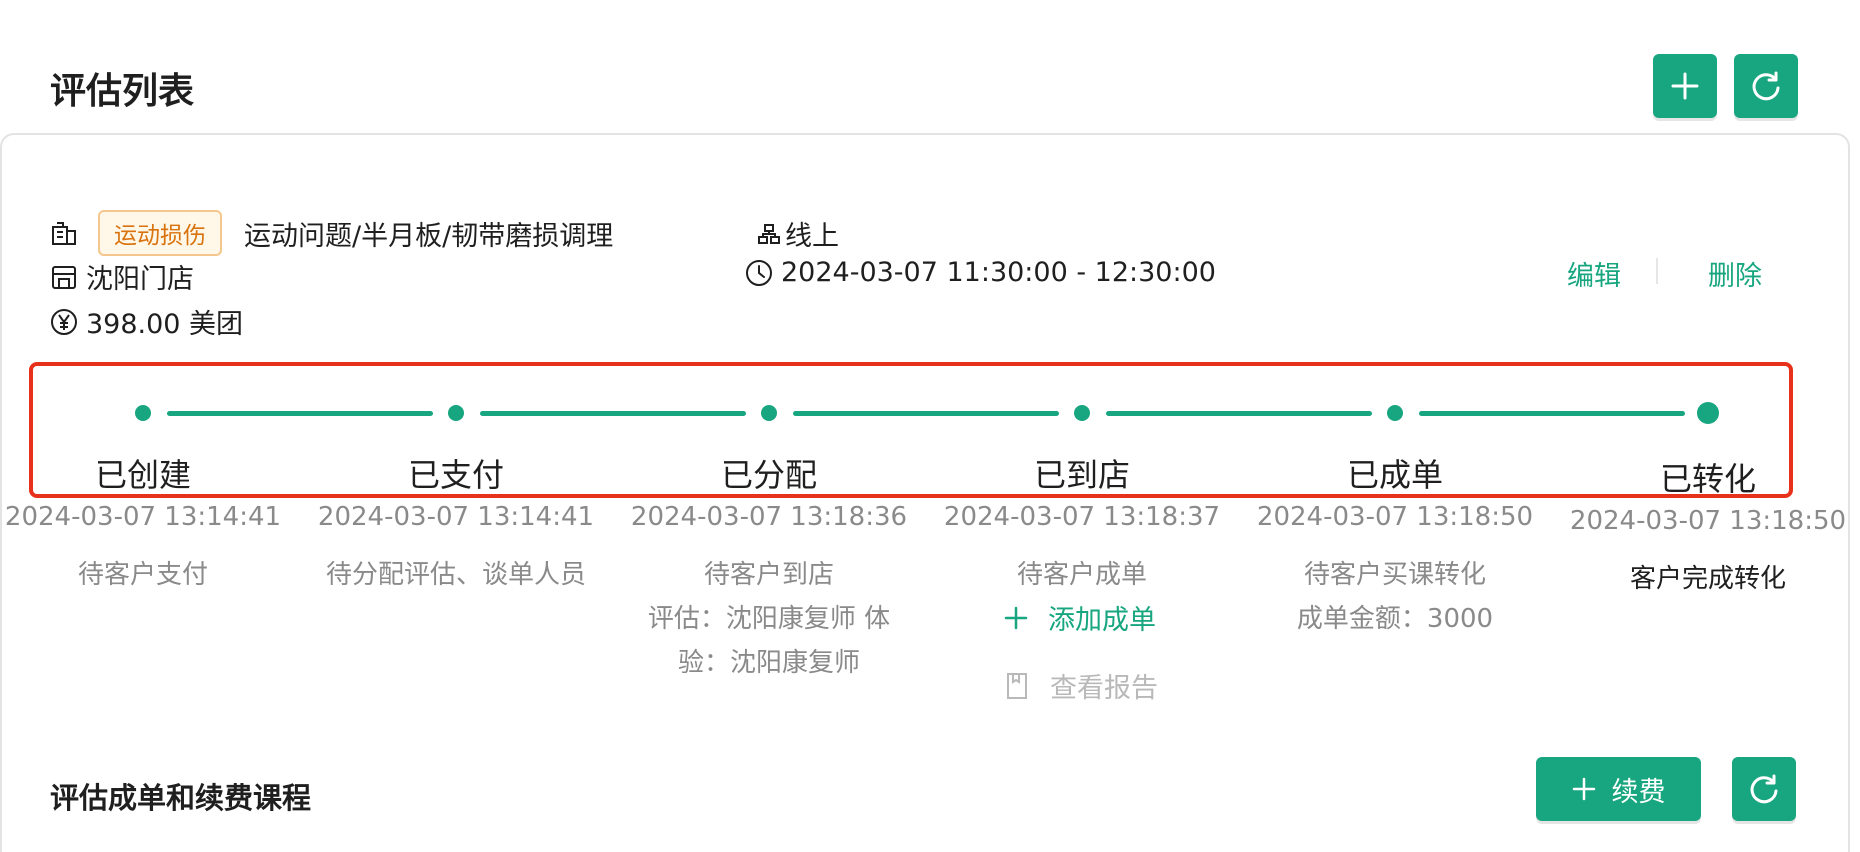 The image size is (1860, 852). I want to click on price-row: 398.00 美团, so click(146, 321).